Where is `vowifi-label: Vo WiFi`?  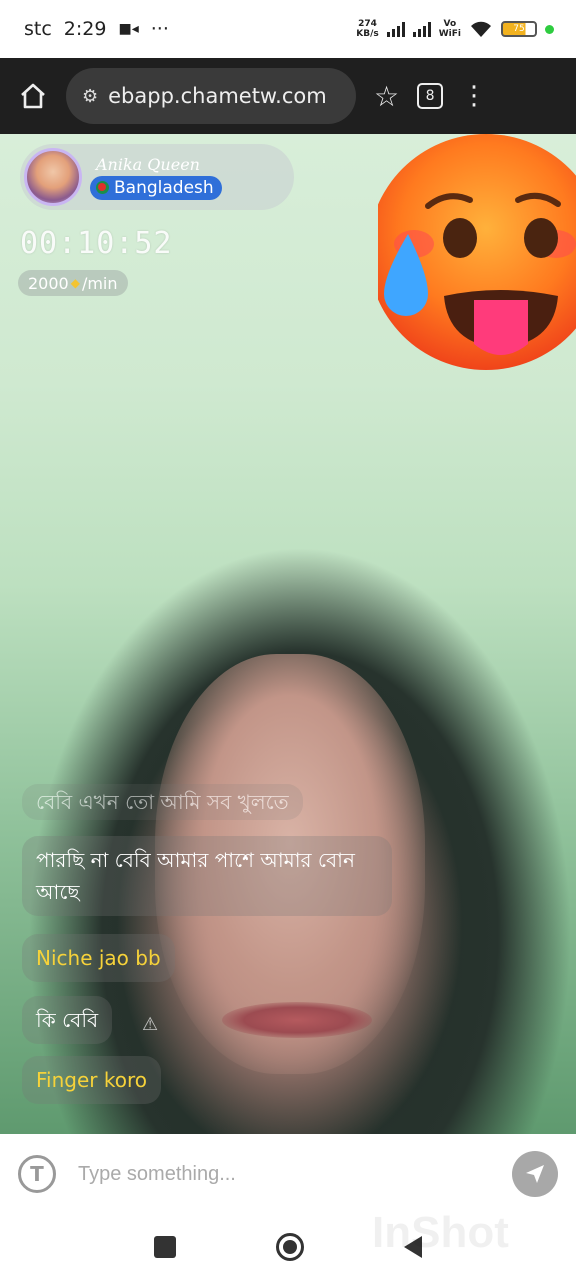
vowifi-label: Vo WiFi is located at coordinates (449, 29).